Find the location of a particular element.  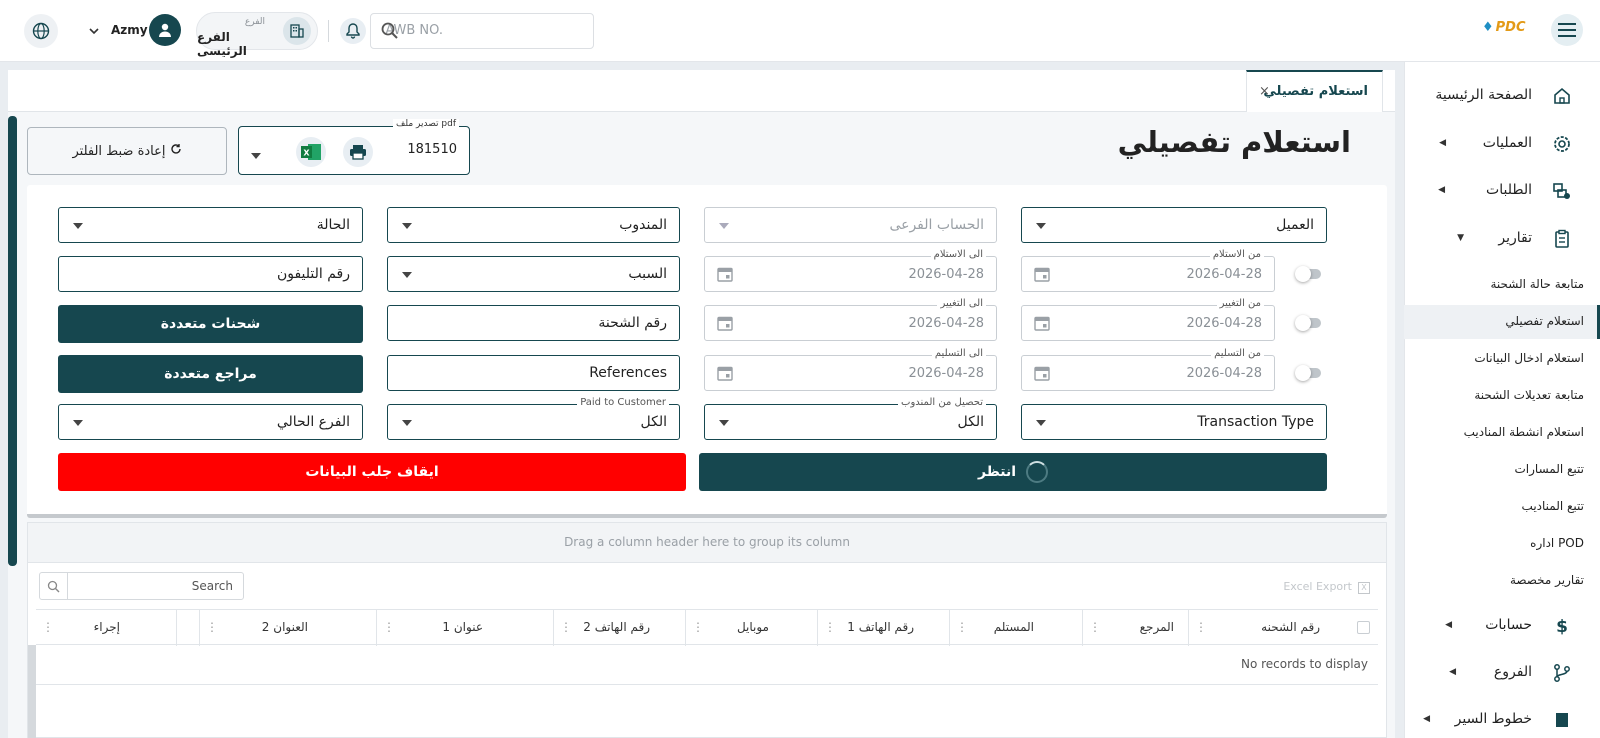

reason-select: السبب is located at coordinates (533, 274).